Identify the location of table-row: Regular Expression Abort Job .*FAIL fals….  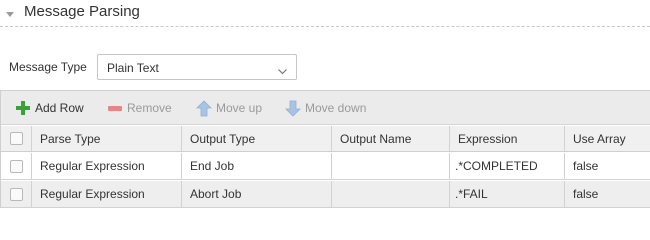
(325, 194).